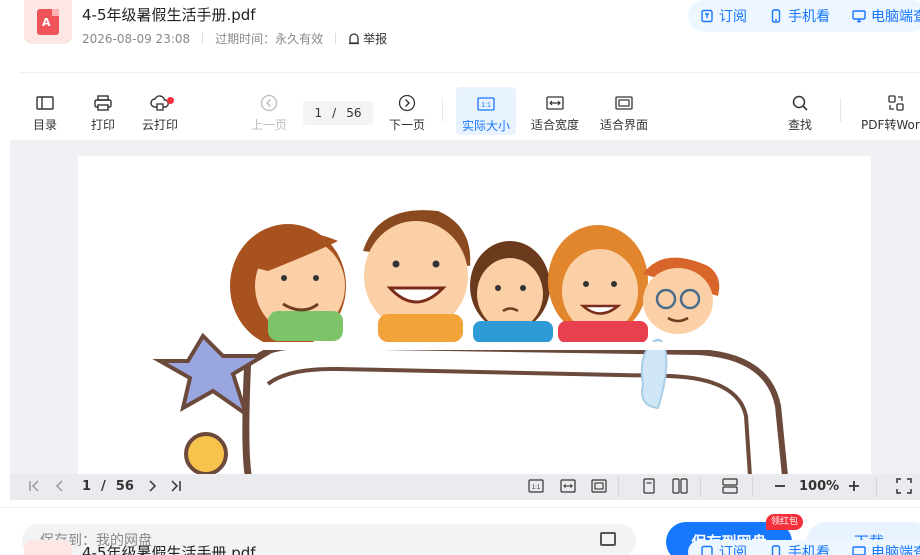  What do you see at coordinates (169, 549) in the screenshot?
I see `sticky-file-title: 4-5年级暑假生活手册.pdf` at bounding box center [169, 549].